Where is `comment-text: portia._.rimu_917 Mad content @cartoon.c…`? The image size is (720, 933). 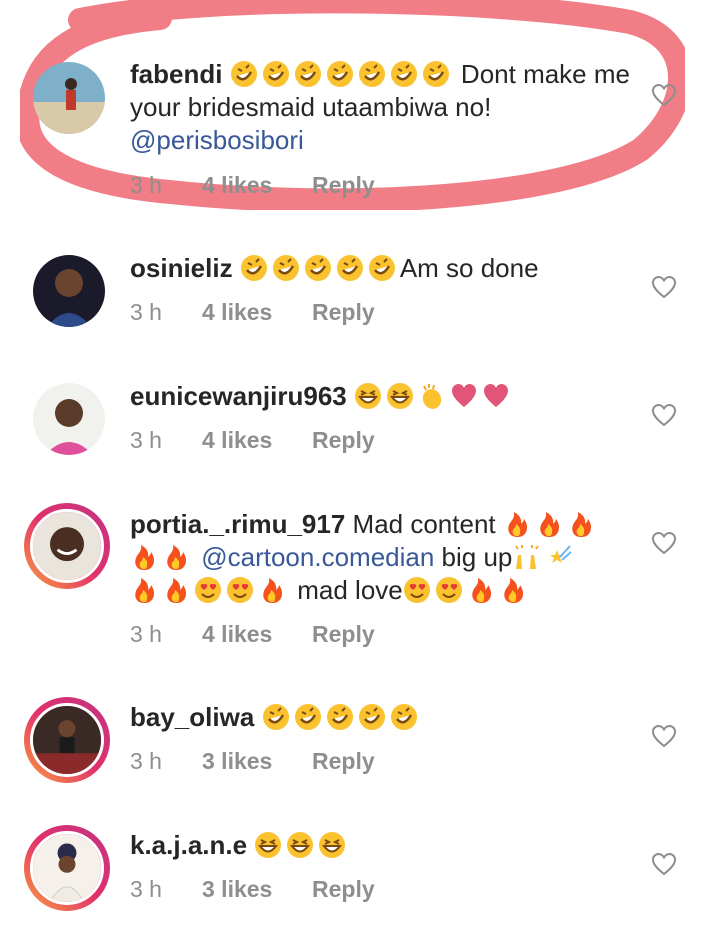 comment-text: portia._.rimu_917 Mad content @cartoon.c… is located at coordinates (380, 557).